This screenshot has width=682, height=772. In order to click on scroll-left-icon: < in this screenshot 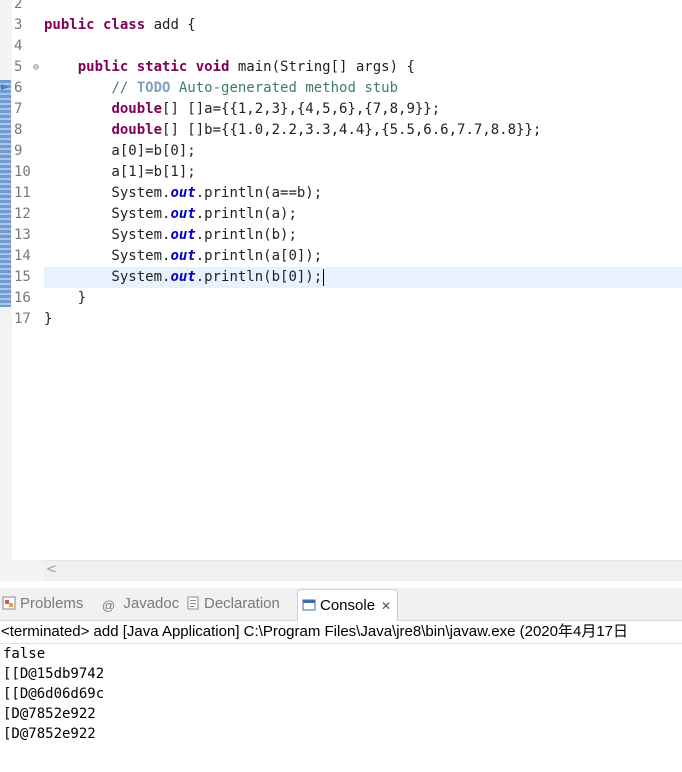, I will do `click(51, 569)`.